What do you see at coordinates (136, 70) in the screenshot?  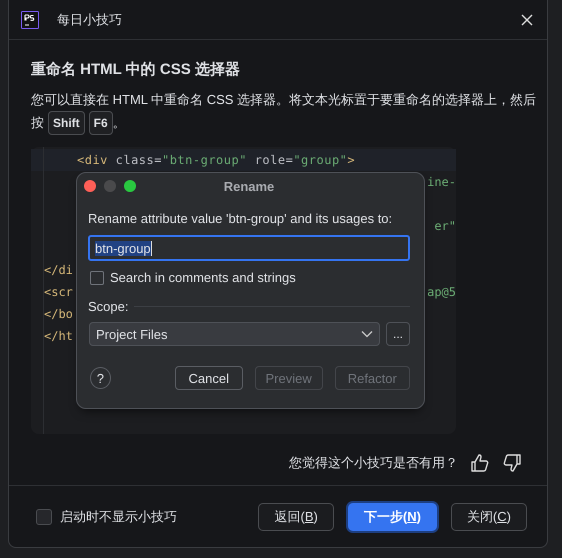 I see `tip-title: 重命名 HTML 中的 CSS 选择器` at bounding box center [136, 70].